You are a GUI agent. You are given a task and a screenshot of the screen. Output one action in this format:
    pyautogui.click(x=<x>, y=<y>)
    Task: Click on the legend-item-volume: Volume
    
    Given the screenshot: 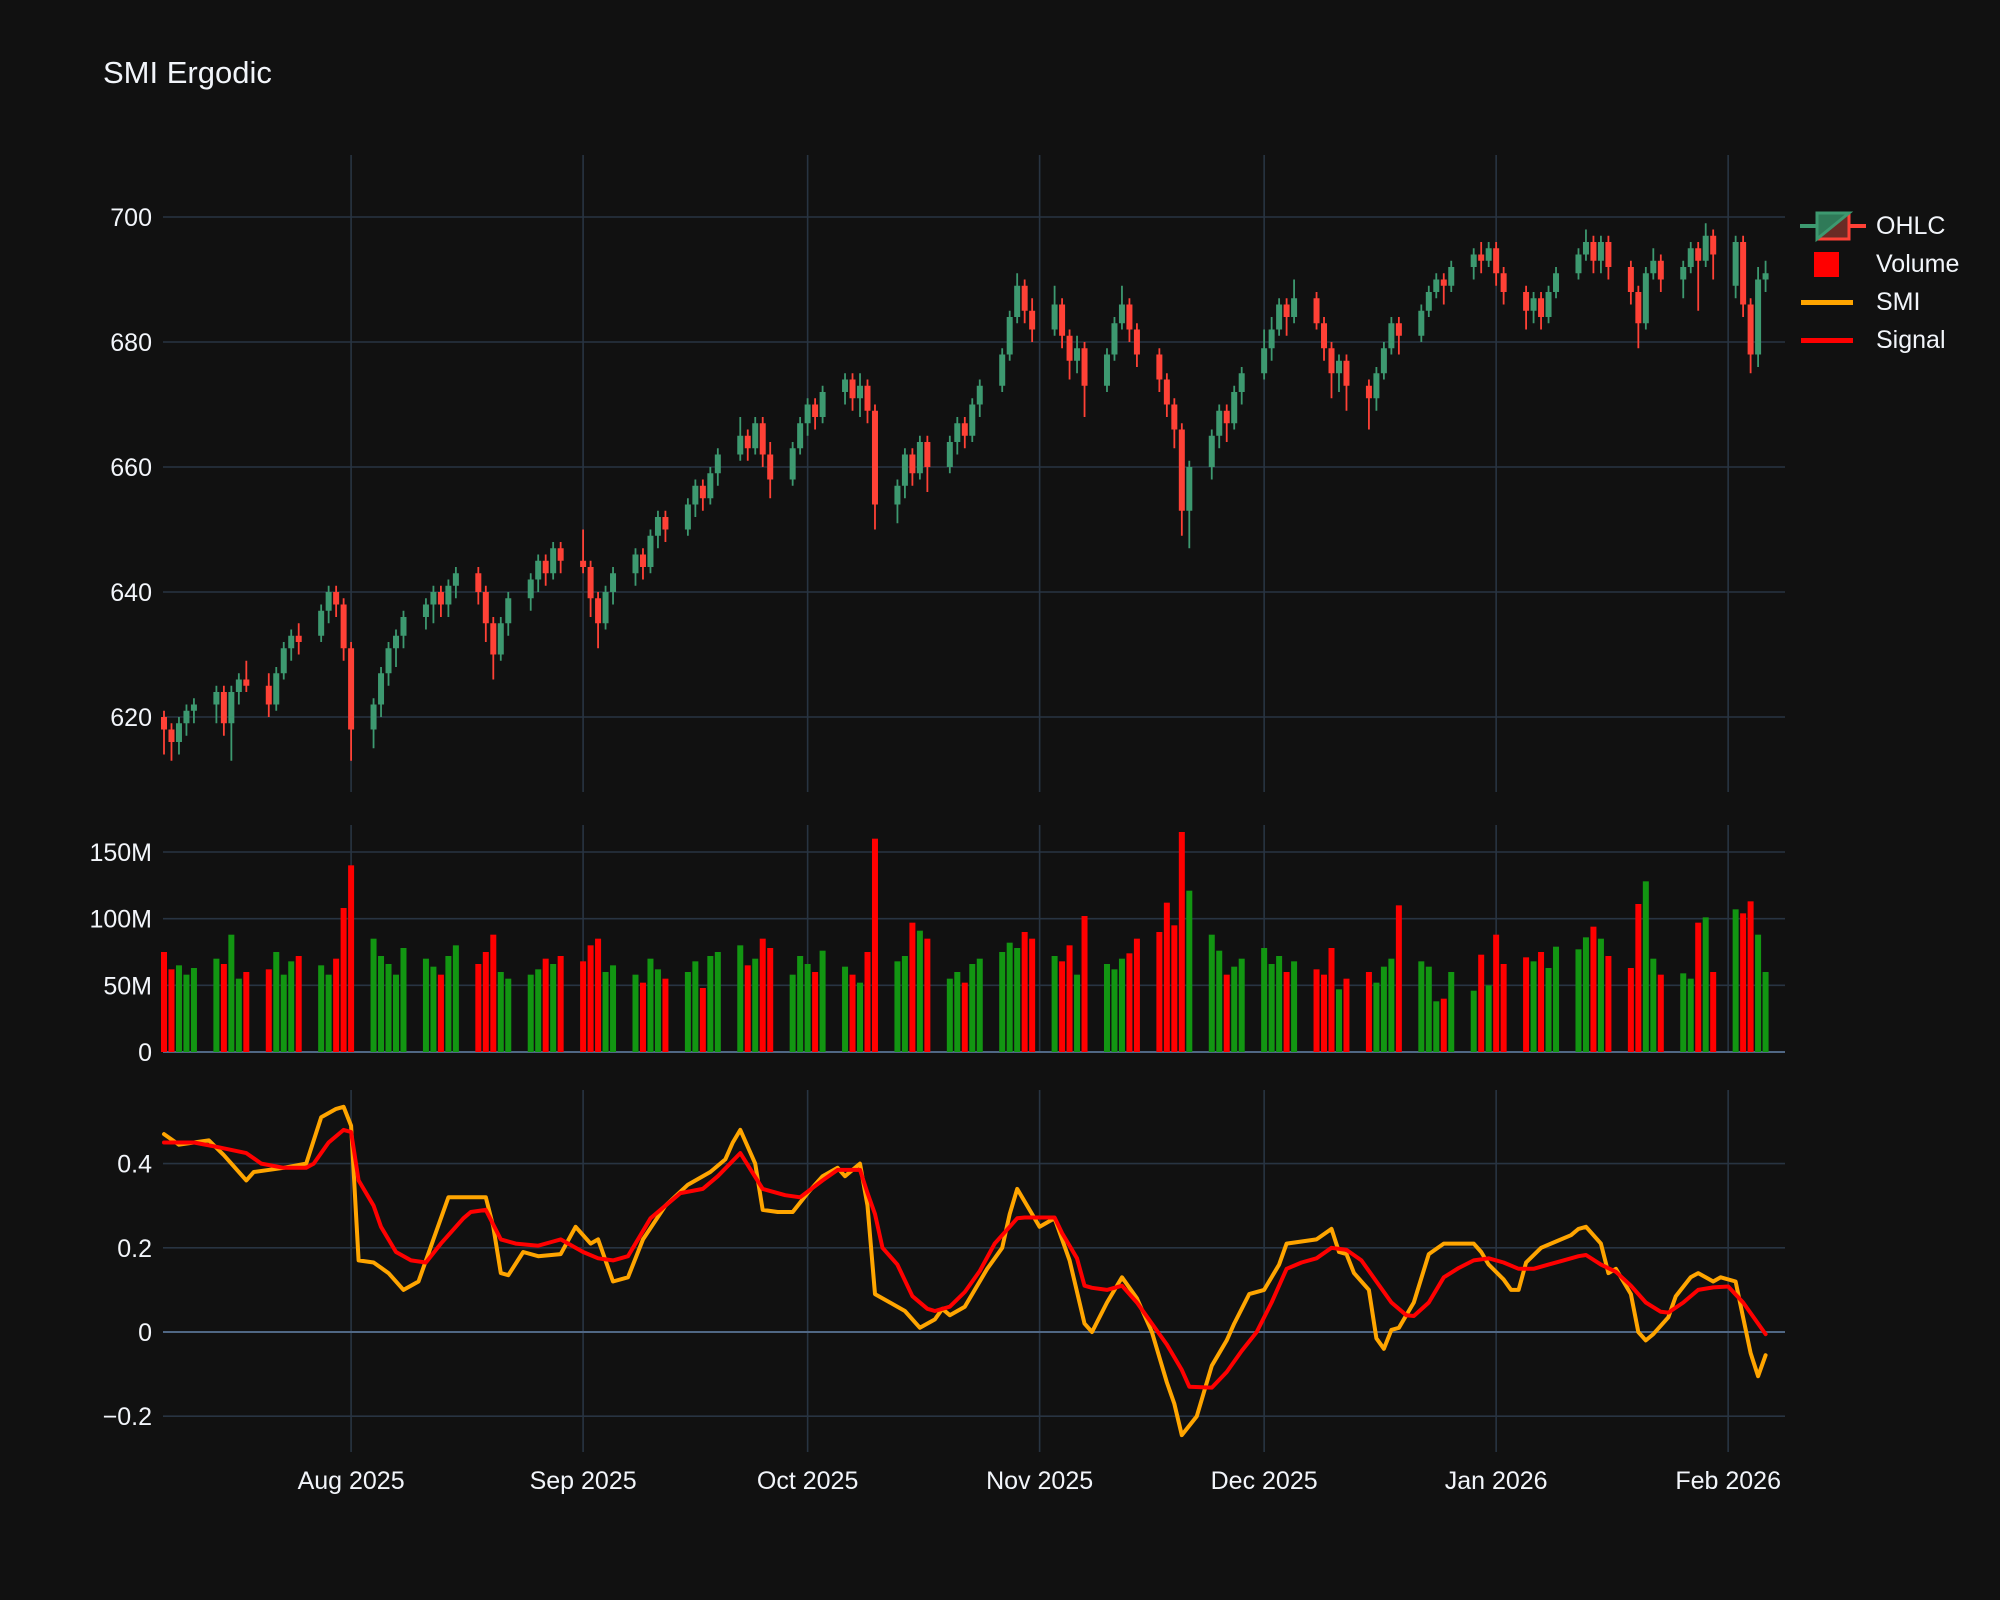 What is the action you would take?
    pyautogui.click(x=1879, y=264)
    